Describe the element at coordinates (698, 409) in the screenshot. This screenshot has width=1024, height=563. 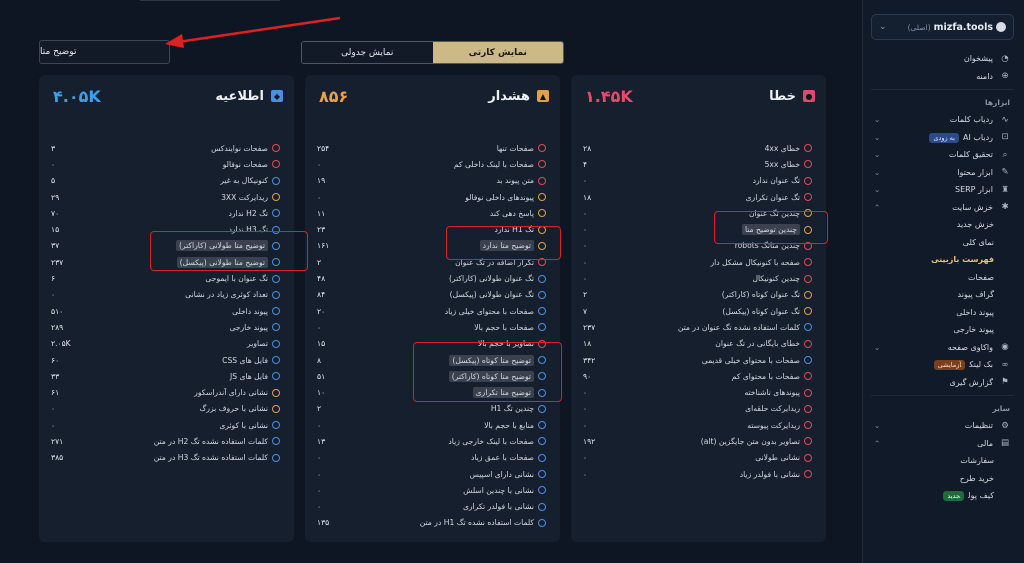
I see `error-issue-row: ریدایرکت حلقه‌ای ۰` at that location.